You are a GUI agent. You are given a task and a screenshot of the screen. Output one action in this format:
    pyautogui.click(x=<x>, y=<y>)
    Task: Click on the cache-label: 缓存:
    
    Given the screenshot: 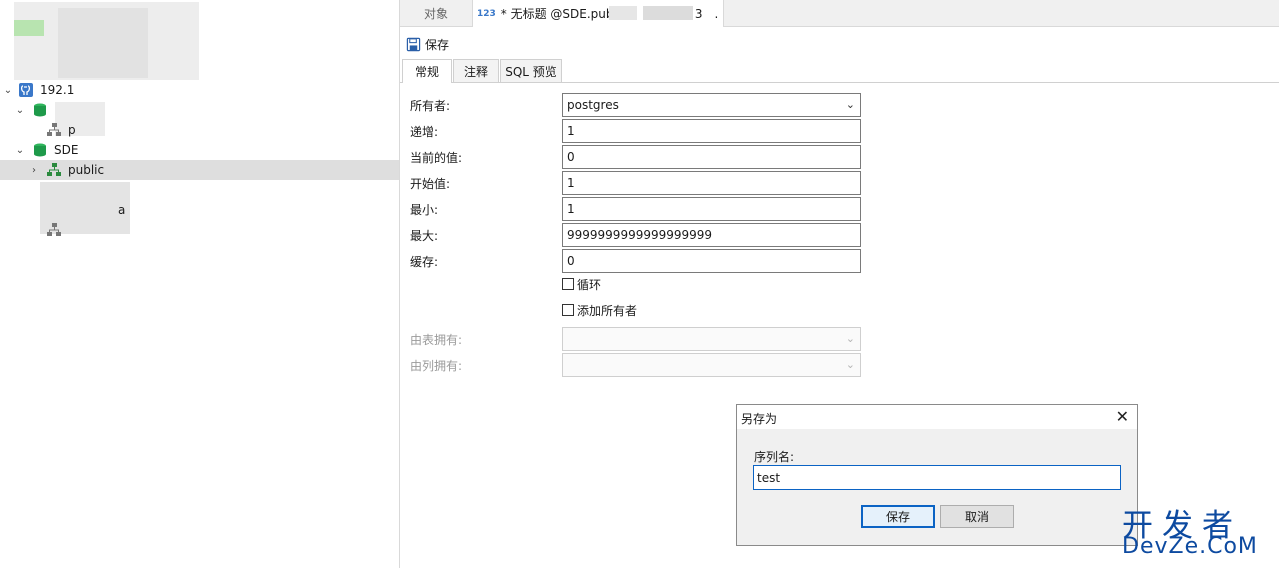 What is the action you would take?
    pyautogui.click(x=424, y=262)
    